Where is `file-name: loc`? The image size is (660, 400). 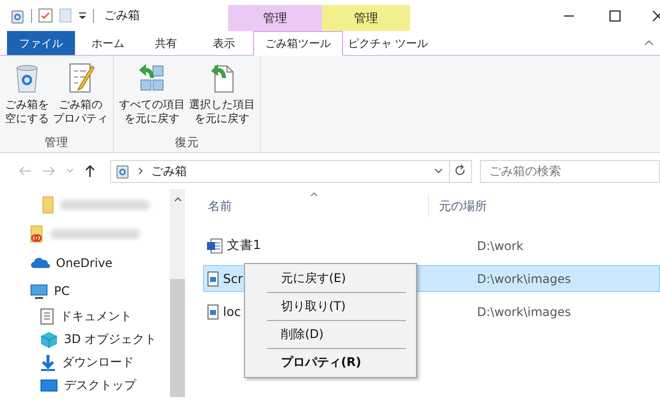 file-name: loc is located at coordinates (232, 311).